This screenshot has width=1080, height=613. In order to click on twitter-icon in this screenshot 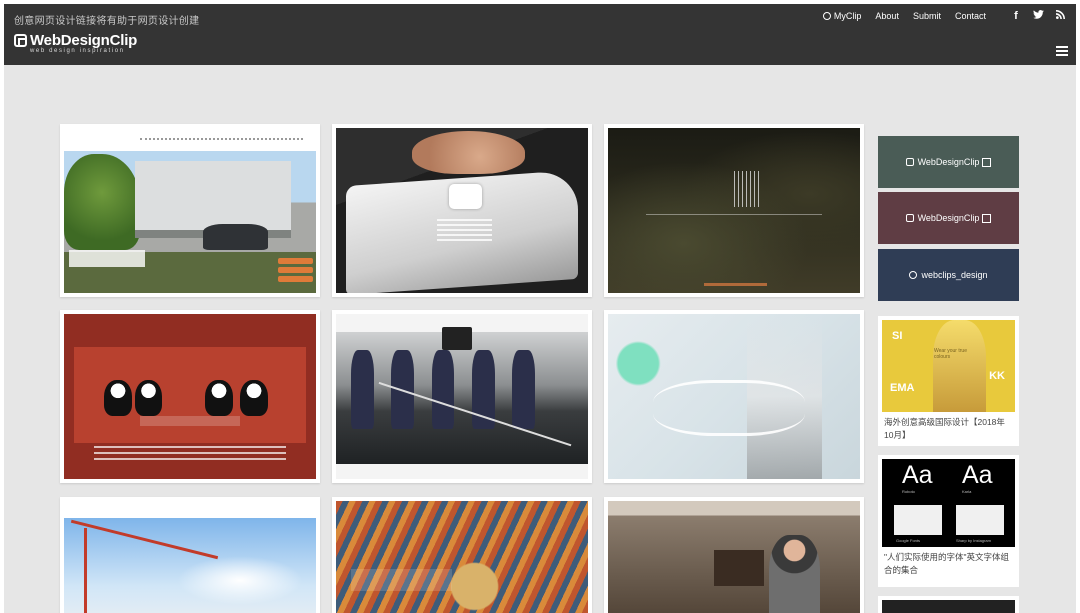, I will do `click(1038, 16)`.